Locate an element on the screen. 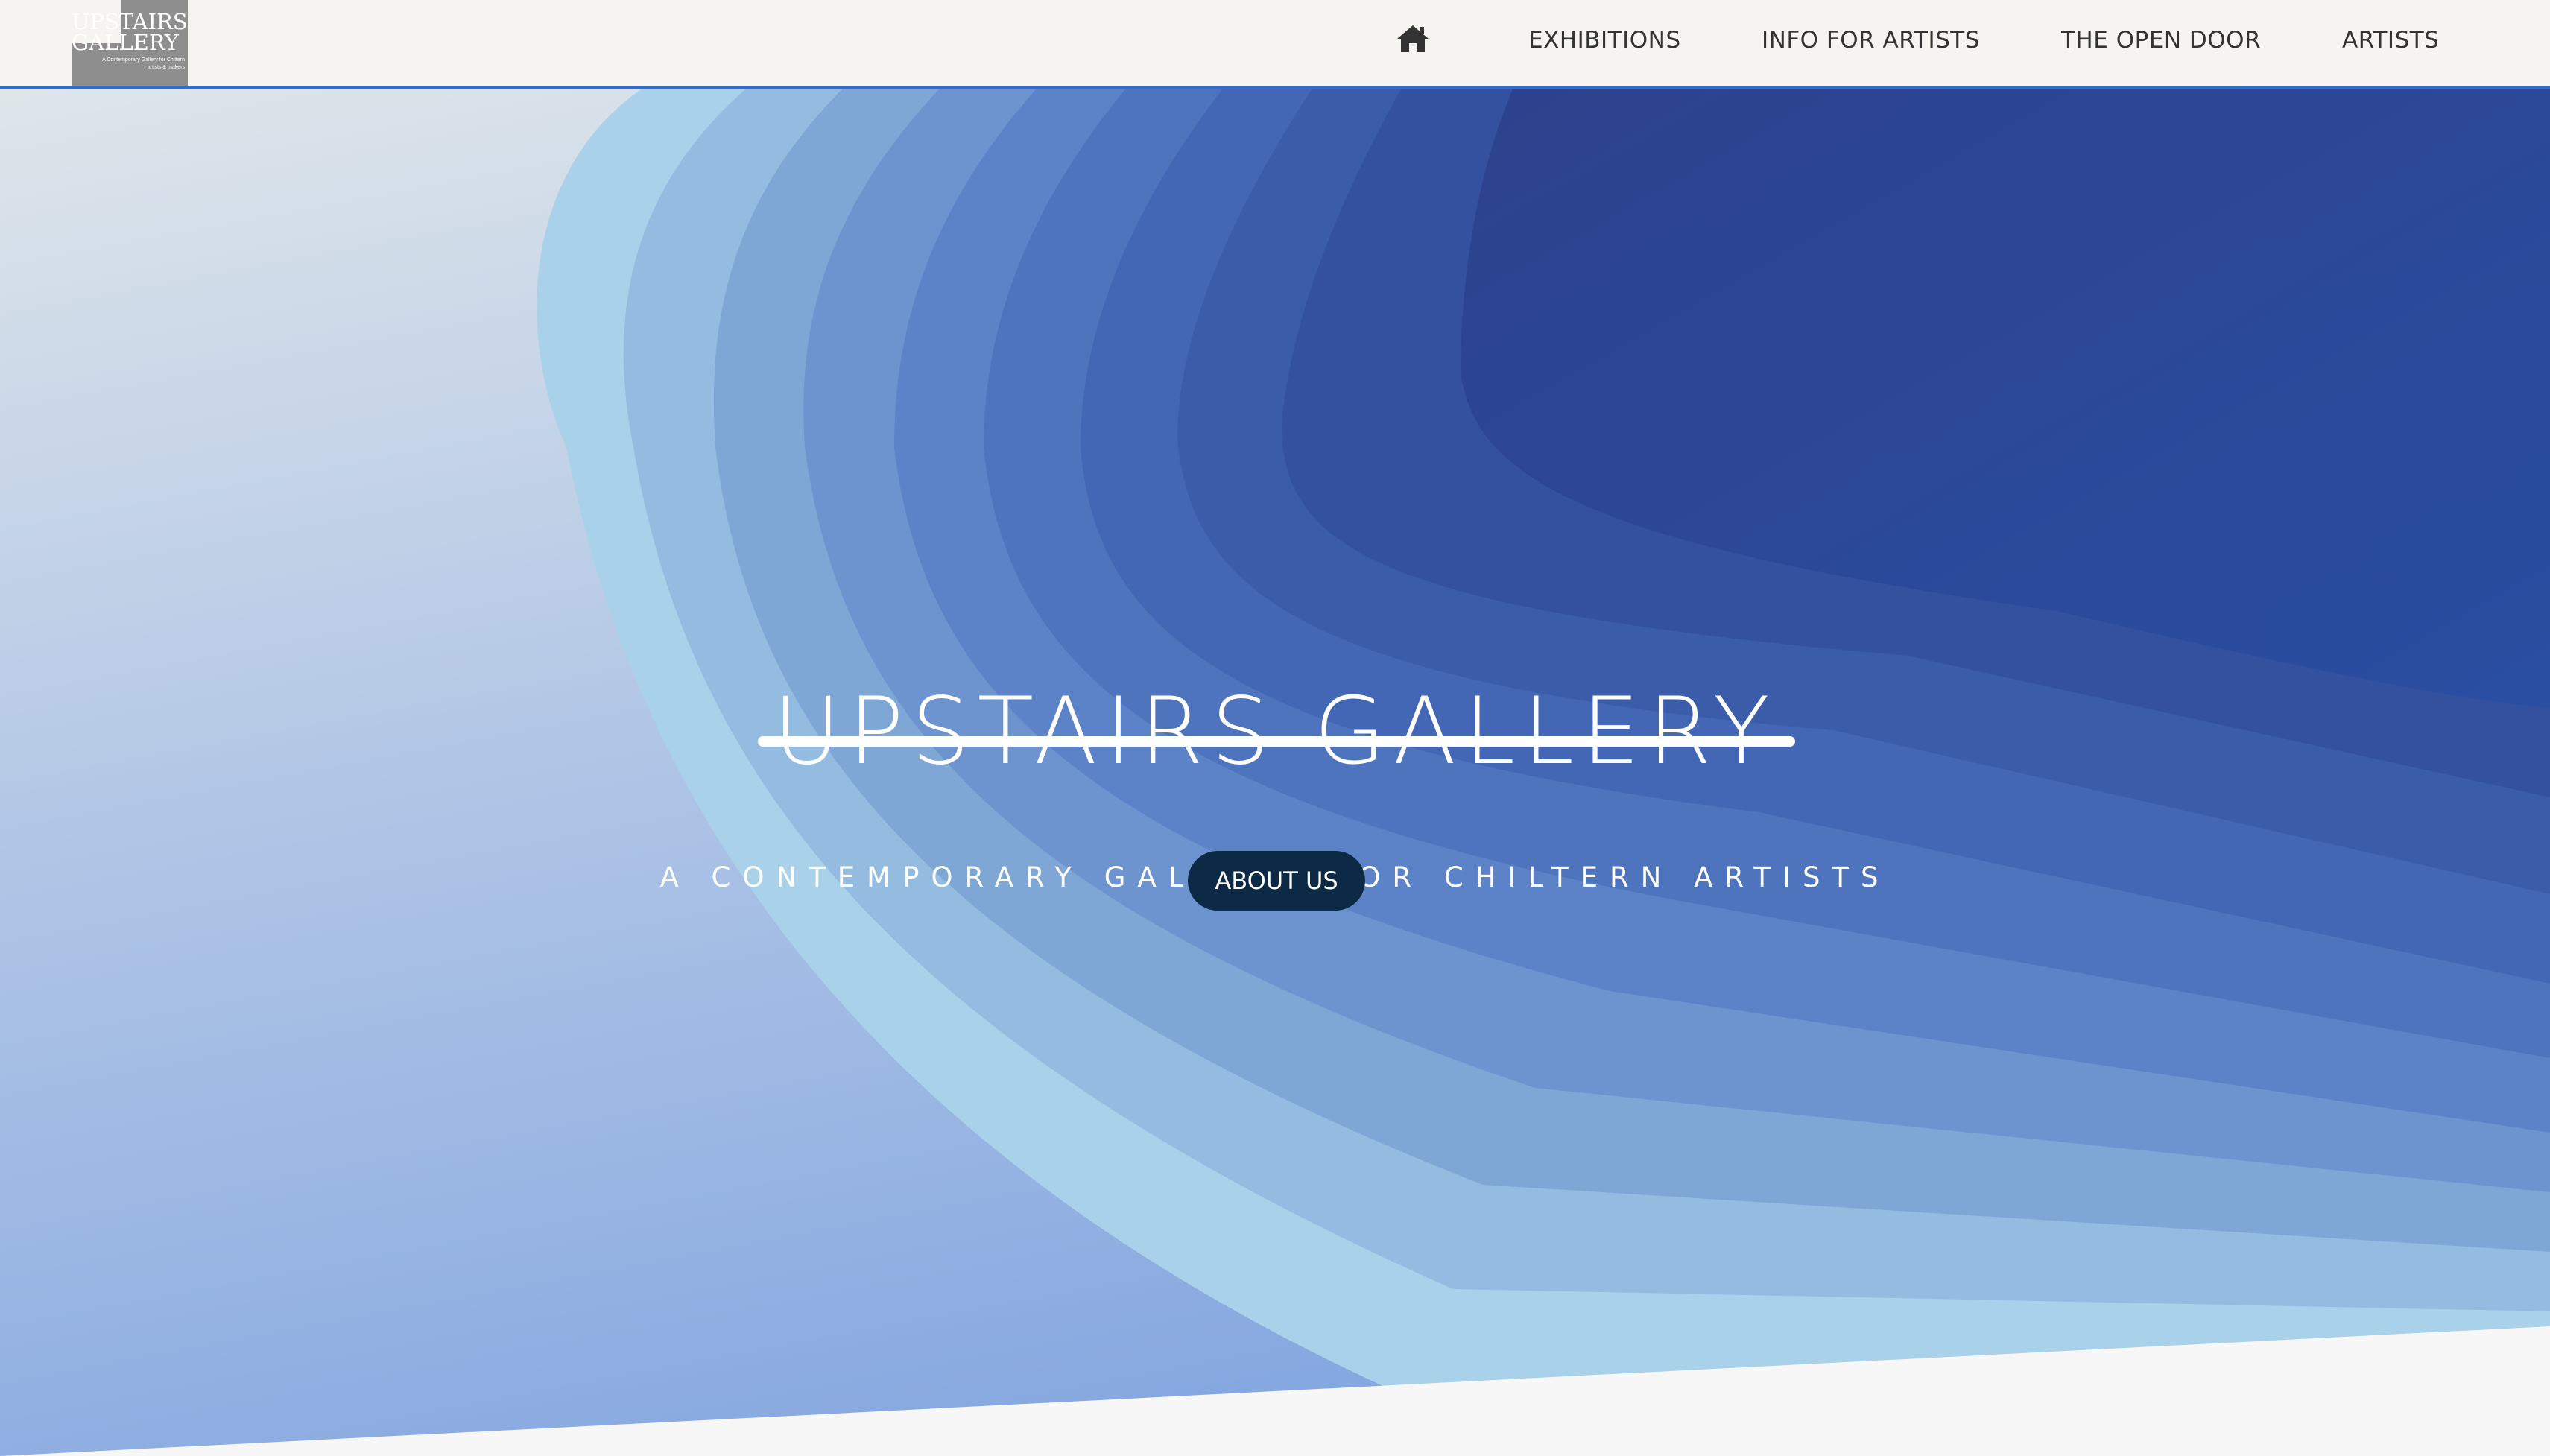 This screenshot has width=2550, height=1456. hero-title: UPSTAIRS GALLERY is located at coordinates (1275, 731).